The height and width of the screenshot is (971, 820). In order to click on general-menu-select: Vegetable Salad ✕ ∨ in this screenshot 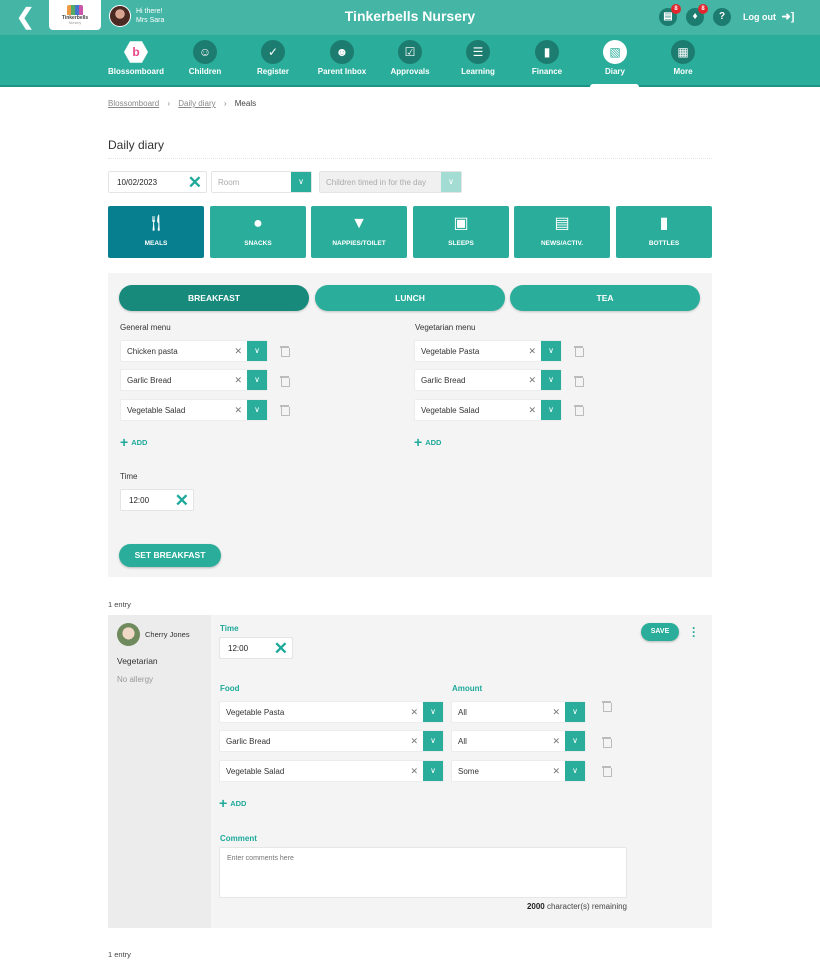, I will do `click(194, 410)`.